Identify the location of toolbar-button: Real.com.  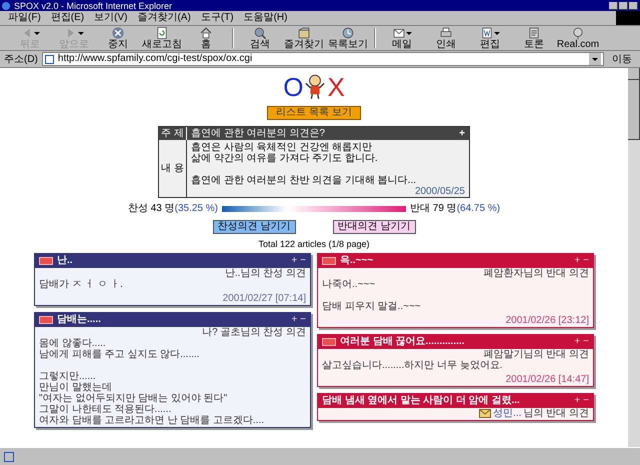
(578, 38).